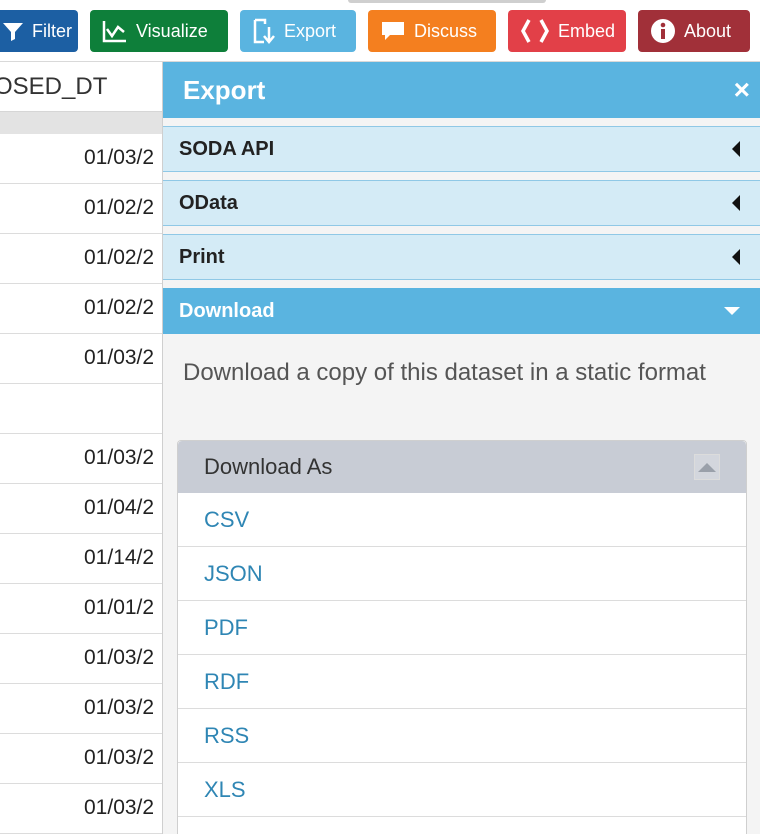 Image resolution: width=760 pixels, height=834 pixels. Describe the element at coordinates (202, 256) in the screenshot. I see `section-label: Print` at that location.